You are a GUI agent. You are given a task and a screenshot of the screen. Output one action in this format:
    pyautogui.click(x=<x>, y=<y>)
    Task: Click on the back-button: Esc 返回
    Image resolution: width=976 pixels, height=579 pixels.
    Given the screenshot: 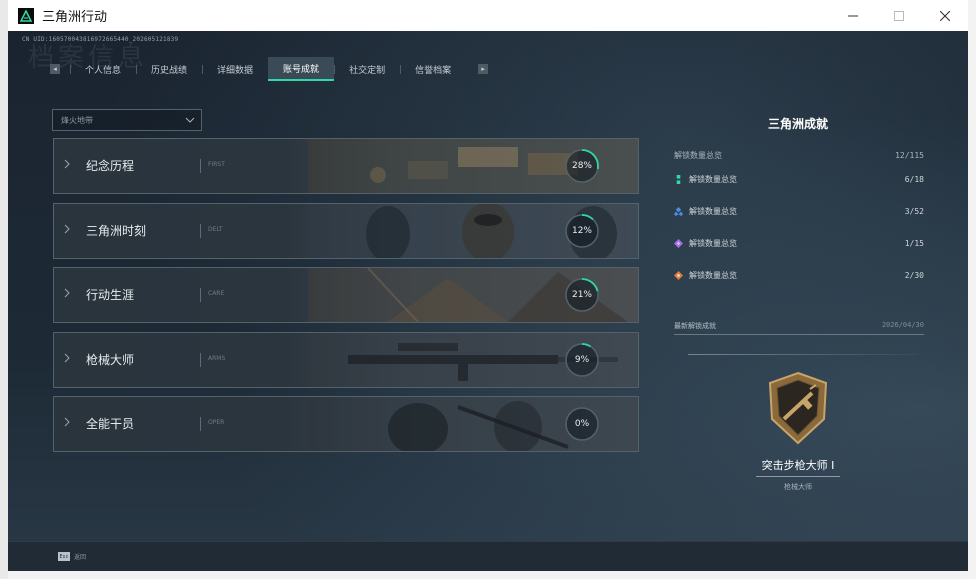 What is the action you would take?
    pyautogui.click(x=72, y=556)
    